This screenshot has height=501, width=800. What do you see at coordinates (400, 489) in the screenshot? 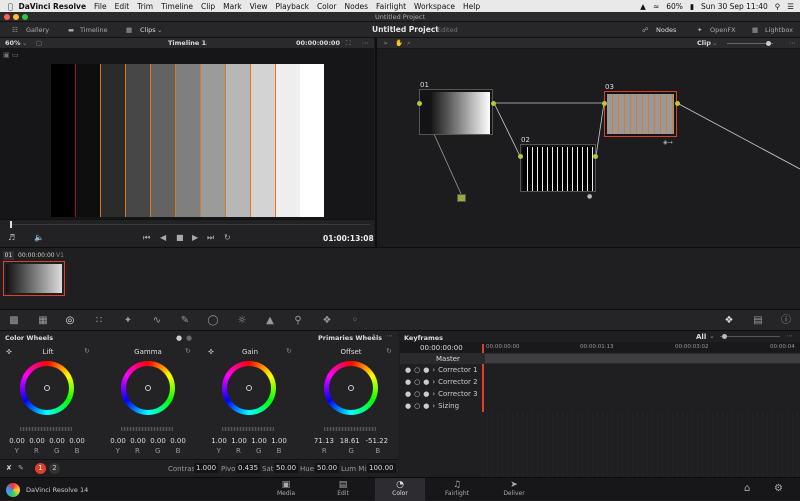
I see `tab-color: ◔ Color` at bounding box center [400, 489].